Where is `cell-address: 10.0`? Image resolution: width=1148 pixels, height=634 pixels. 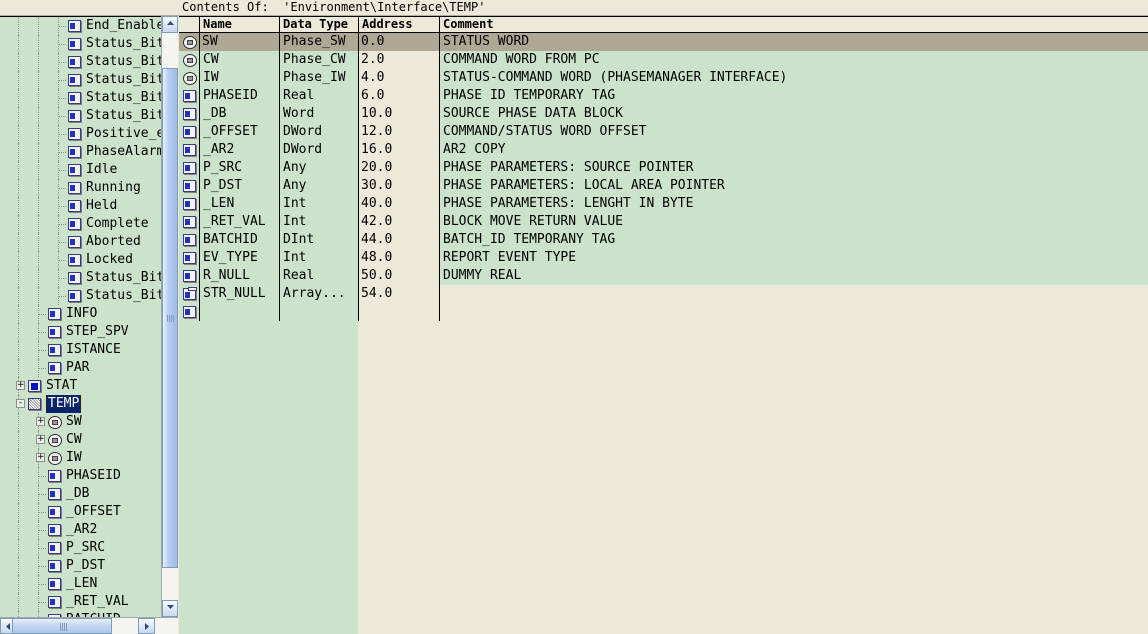
cell-address: 10.0 is located at coordinates (399, 114).